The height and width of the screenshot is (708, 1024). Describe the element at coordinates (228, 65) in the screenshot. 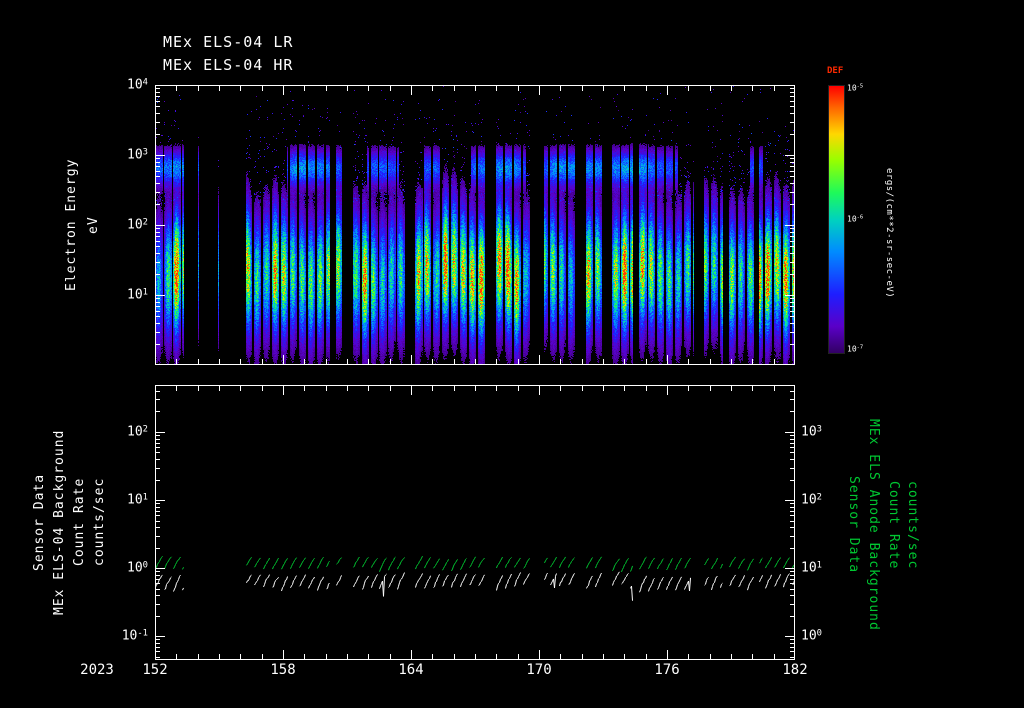

I see `plot-title-hr: MEx ELS-04 HR` at that location.